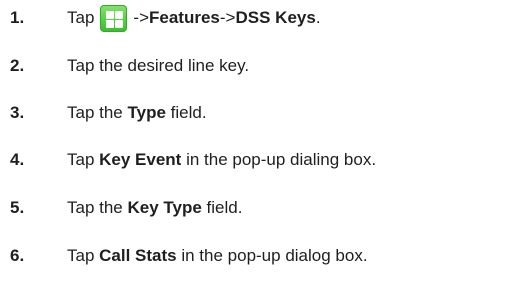 This screenshot has width=505, height=289. I want to click on step-text: Tap the Key Type field., so click(154, 208).